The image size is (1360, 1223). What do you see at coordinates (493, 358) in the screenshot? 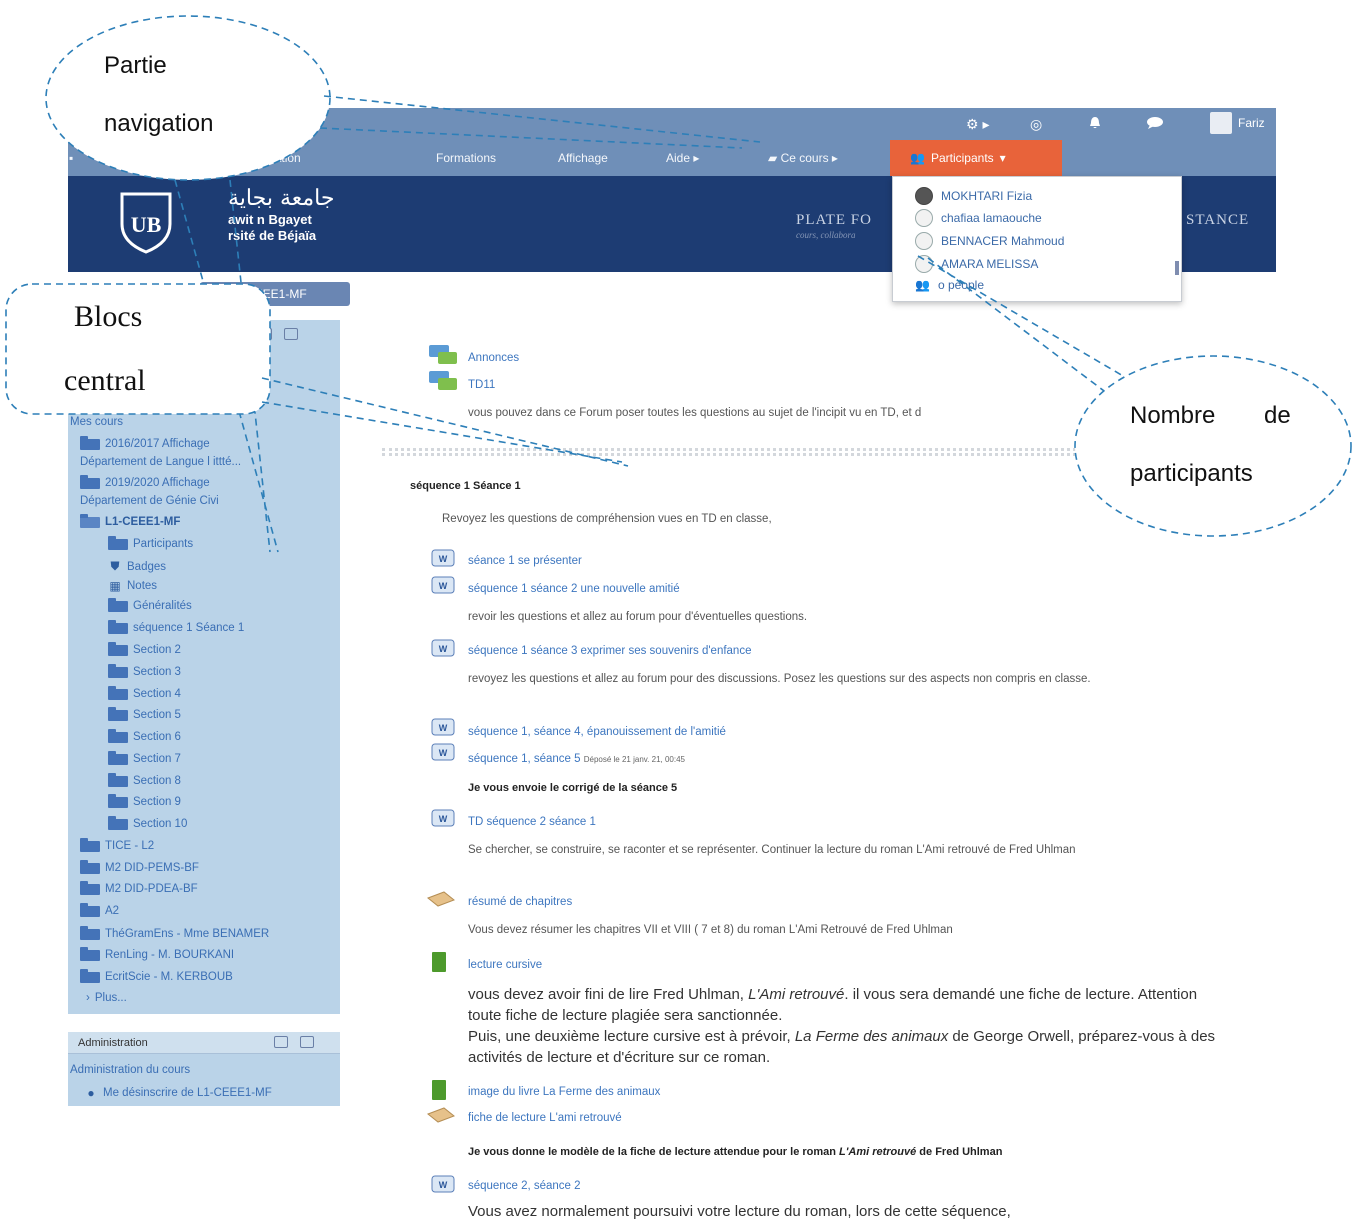
I see `activity-annonces: Annonces` at bounding box center [493, 358].